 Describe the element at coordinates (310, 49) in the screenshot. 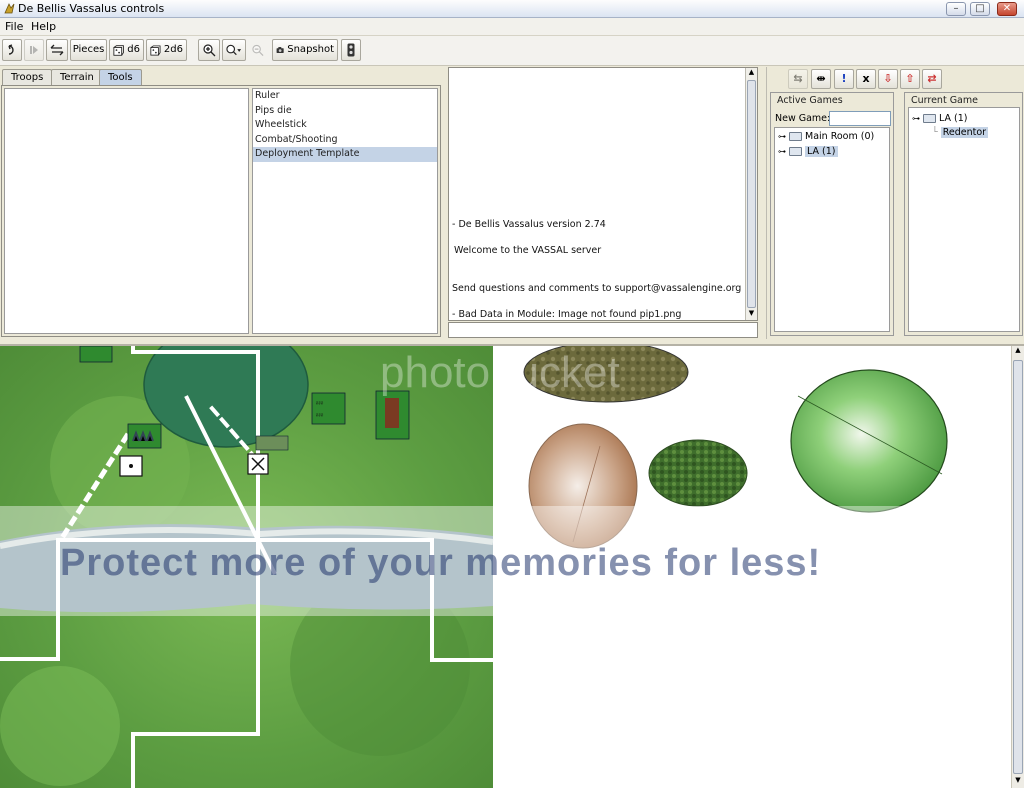

I see `snapshot-label: Snapshot` at that location.